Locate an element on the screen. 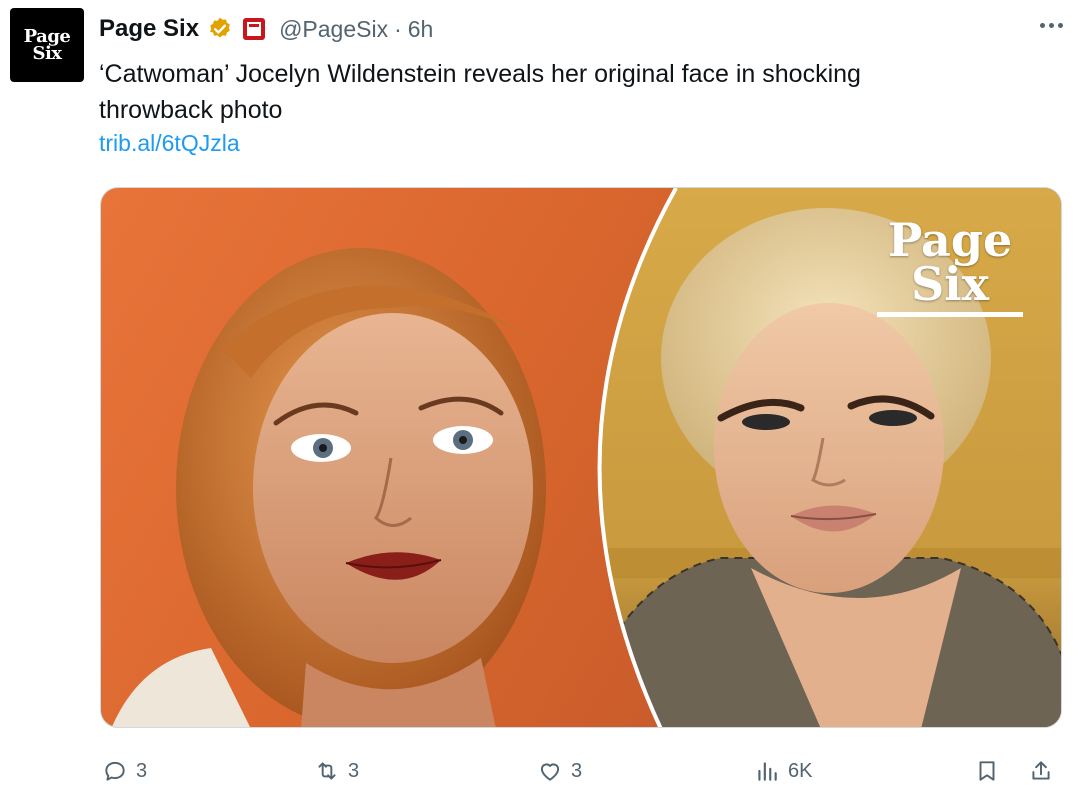  views-button: 6K is located at coordinates (783, 771).